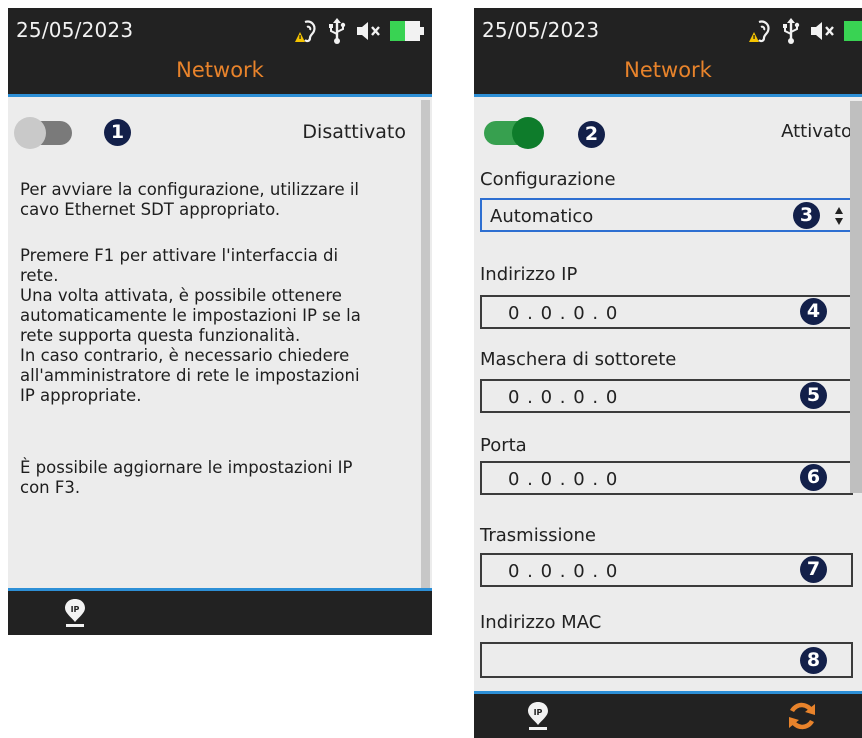 The width and height of the screenshot is (862, 738). Describe the element at coordinates (503, 445) in the screenshot. I see `gateway-label: Porta` at that location.